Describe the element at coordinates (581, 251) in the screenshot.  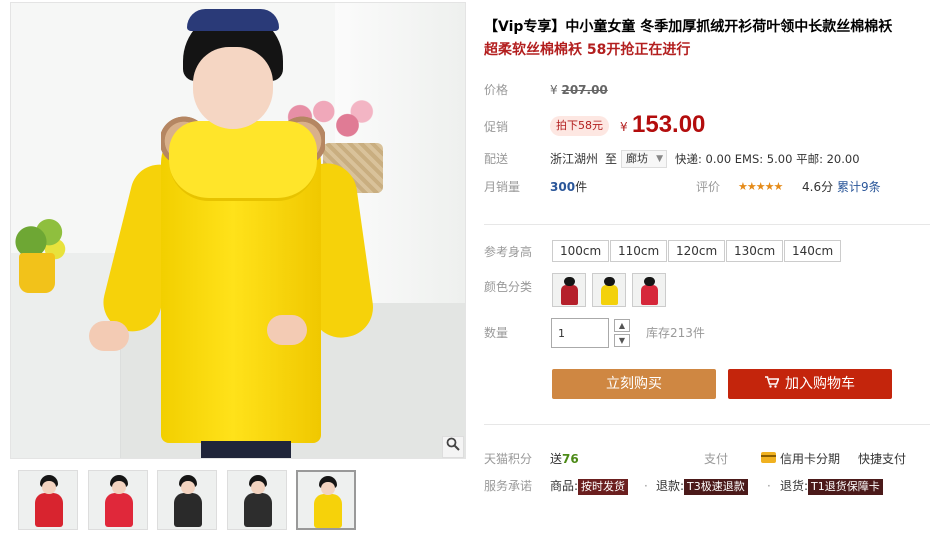
I see `size-option: 100cm` at that location.